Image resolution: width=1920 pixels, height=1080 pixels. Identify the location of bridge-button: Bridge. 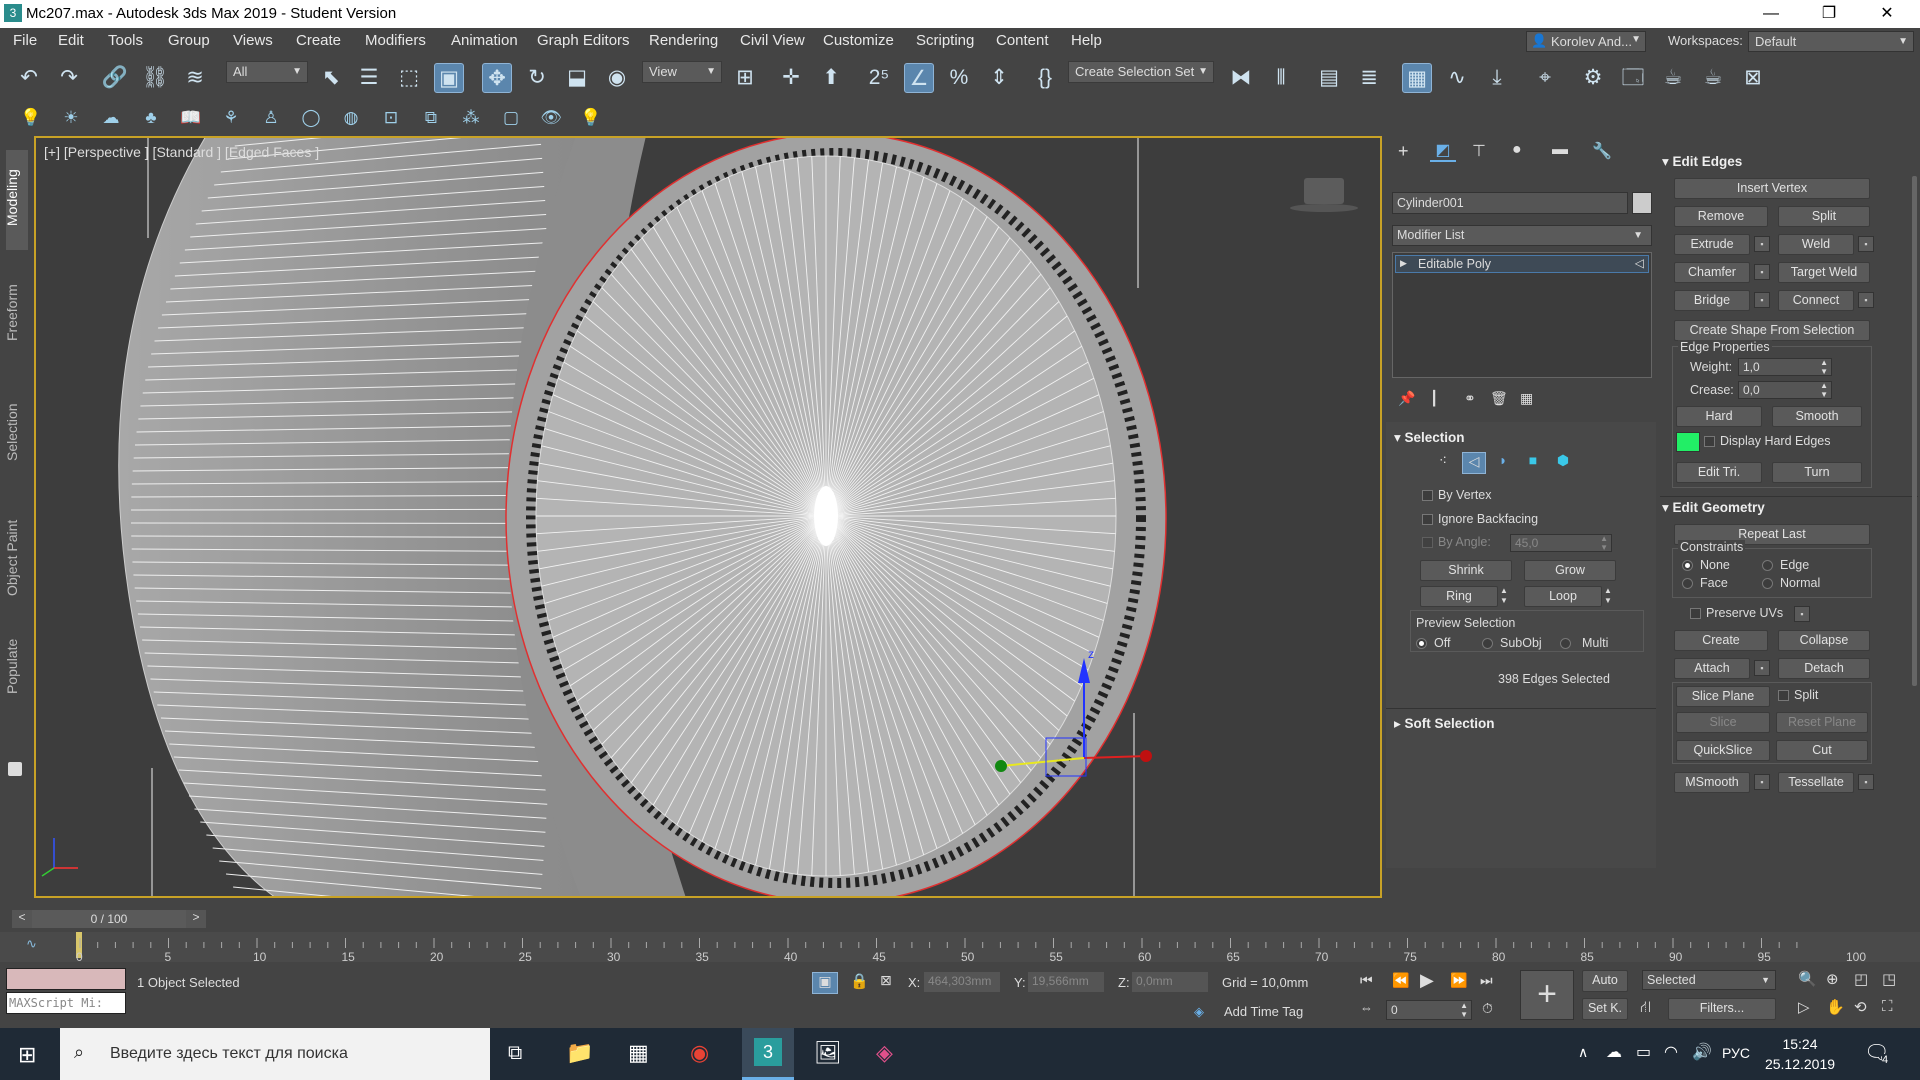
(1712, 300).